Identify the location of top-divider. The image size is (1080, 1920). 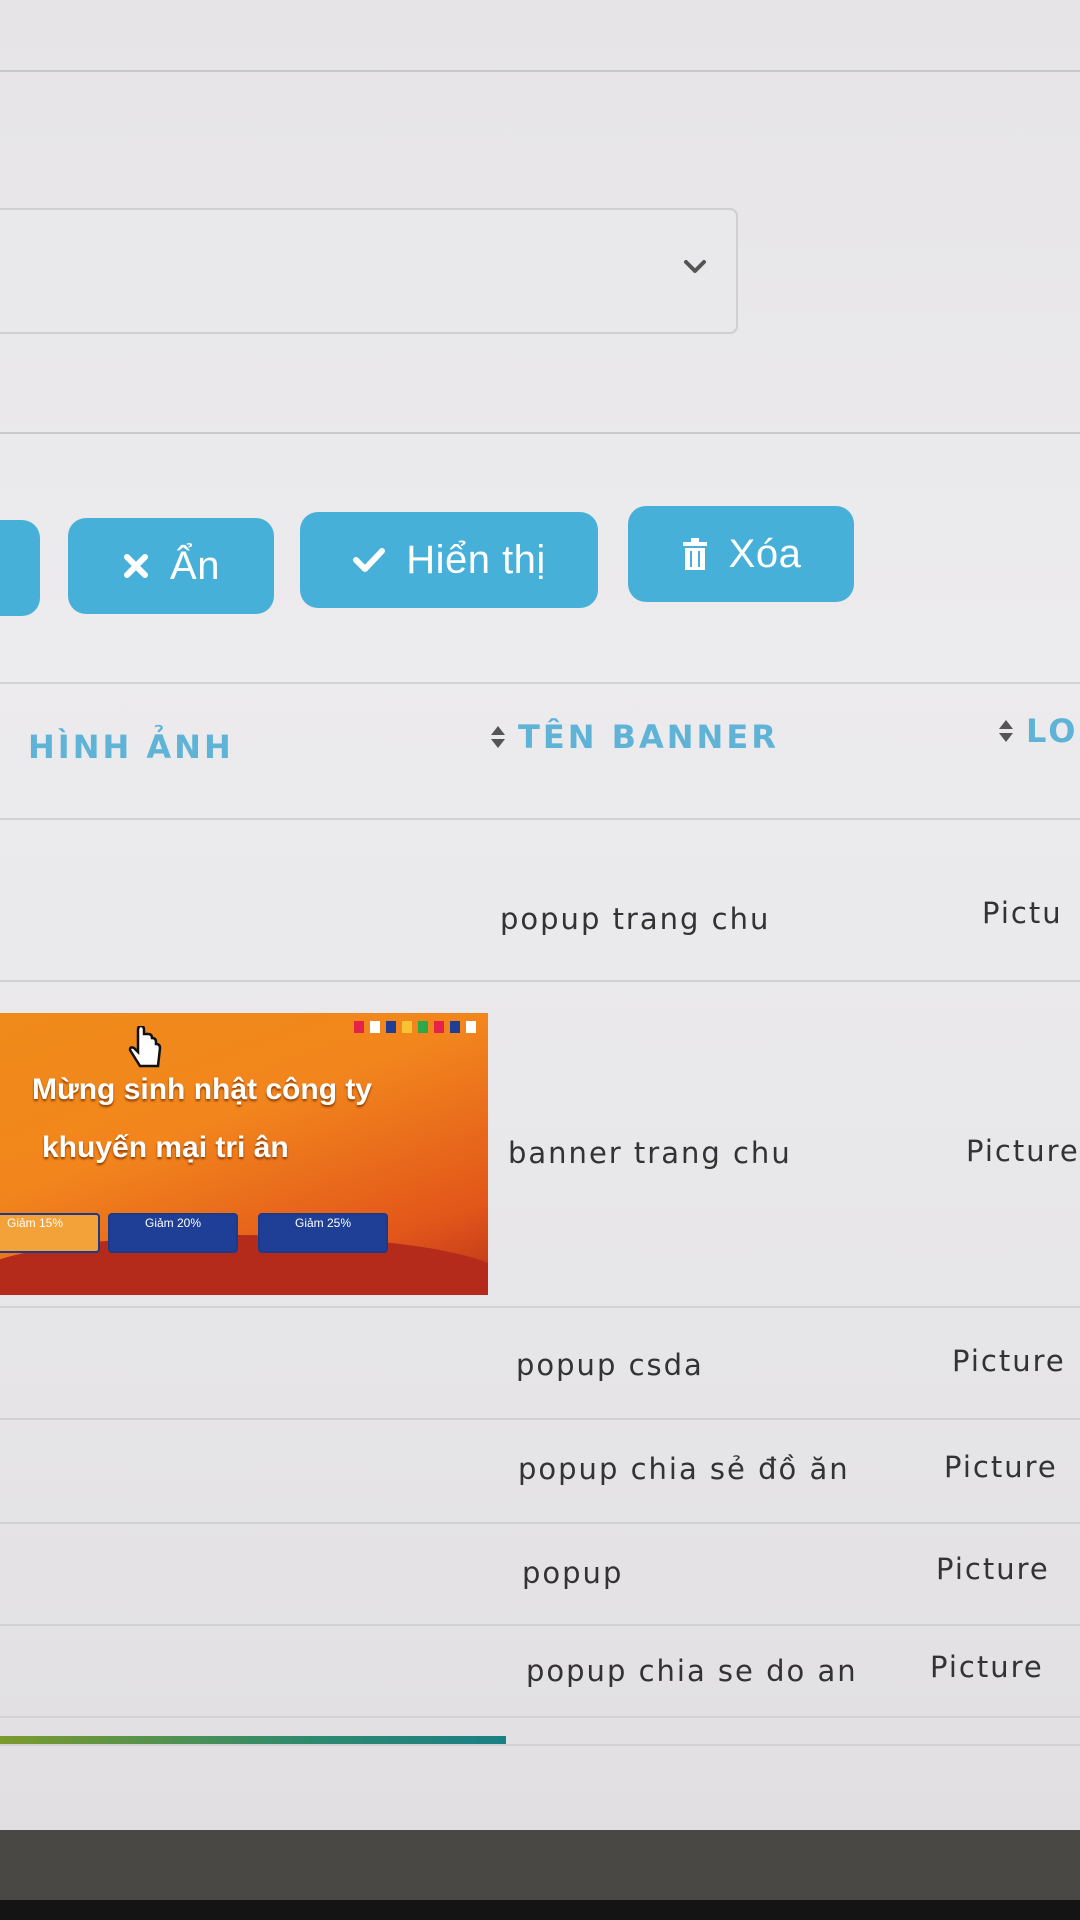
(540, 71).